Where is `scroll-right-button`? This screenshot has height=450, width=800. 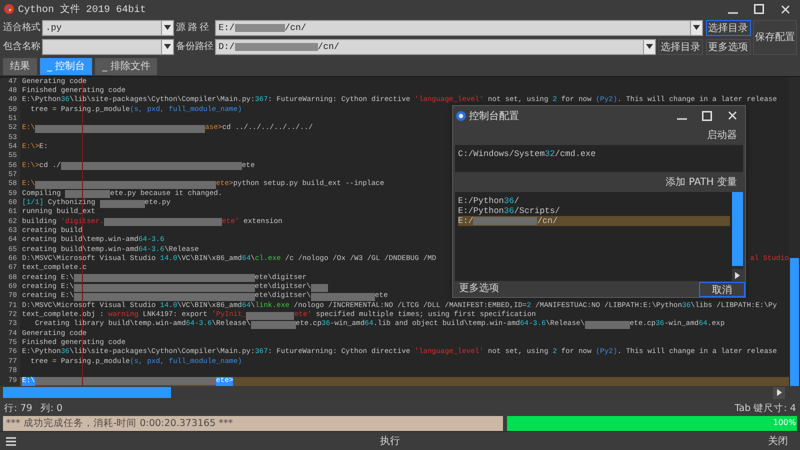 scroll-right-button is located at coordinates (779, 392).